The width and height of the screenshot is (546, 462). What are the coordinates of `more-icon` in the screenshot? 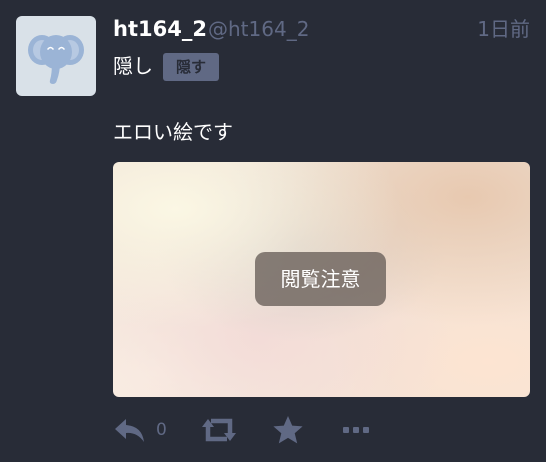 It's located at (356, 430).